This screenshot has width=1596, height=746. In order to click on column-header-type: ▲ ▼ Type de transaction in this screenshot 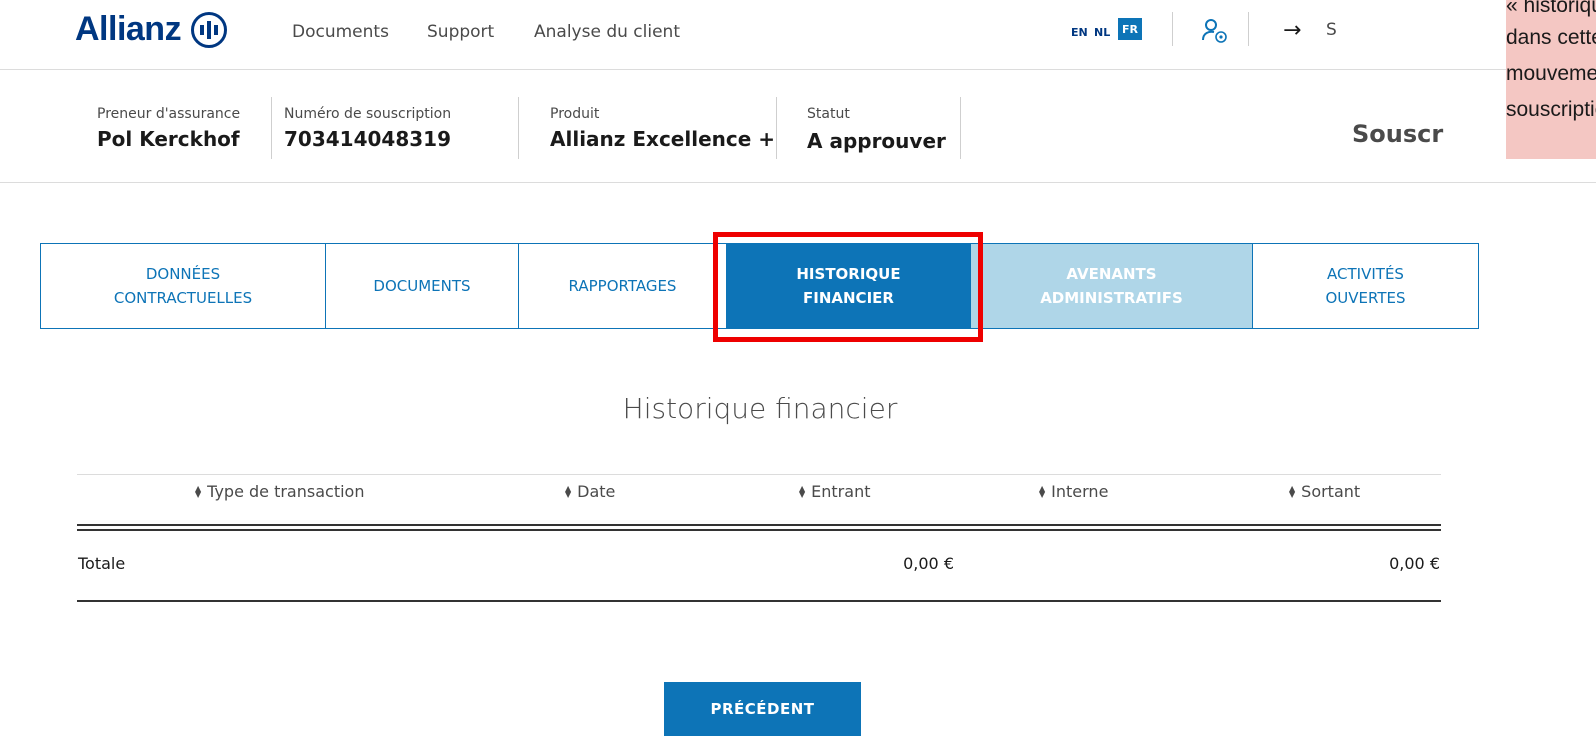, I will do `click(279, 491)`.